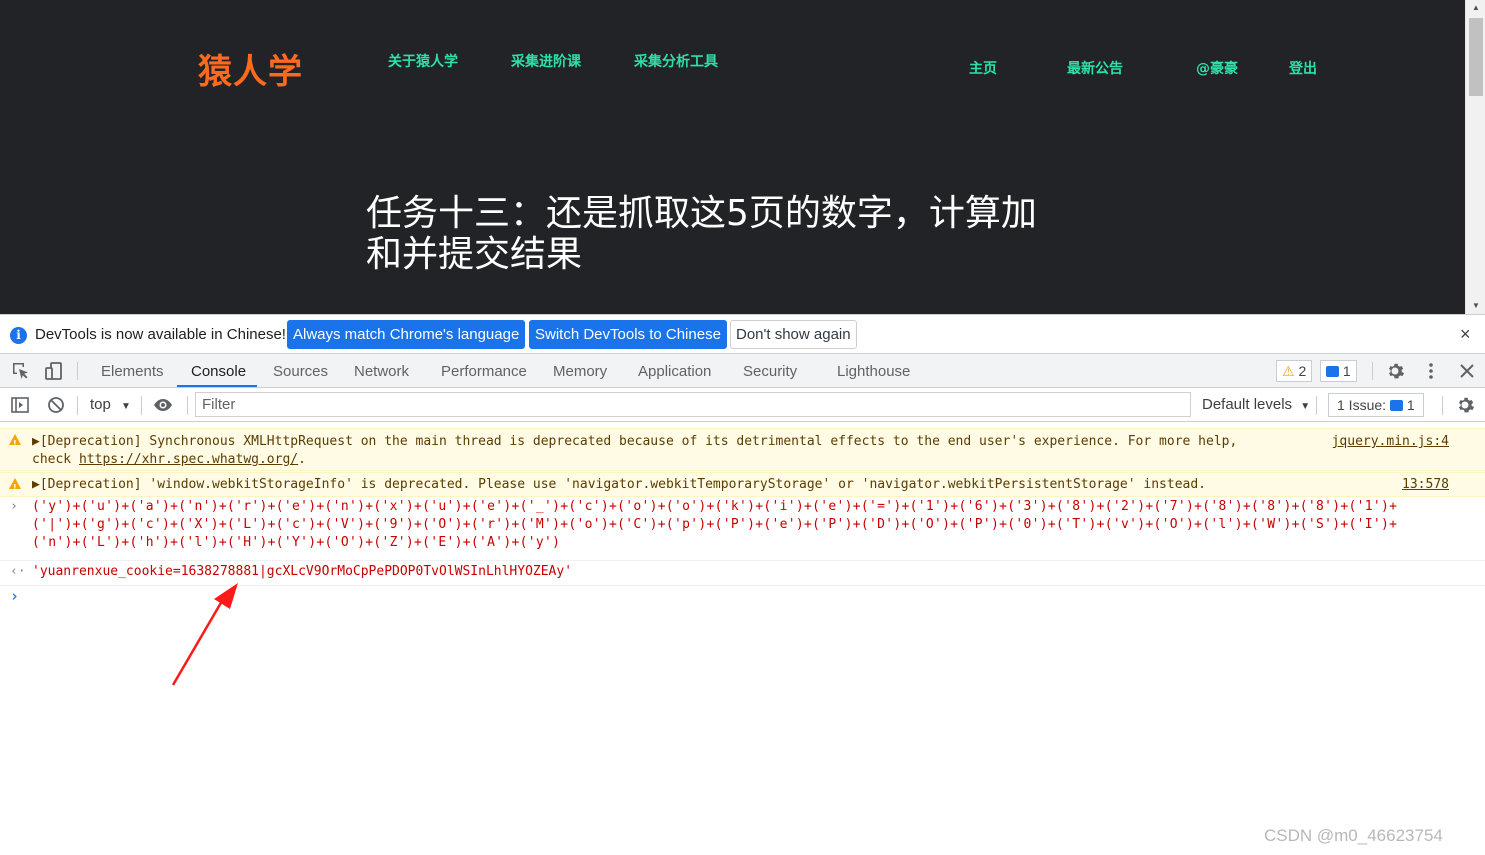 The width and height of the screenshot is (1485, 855). Describe the element at coordinates (423, 61) in the screenshot. I see `nav-about: 关于猿人学` at that location.